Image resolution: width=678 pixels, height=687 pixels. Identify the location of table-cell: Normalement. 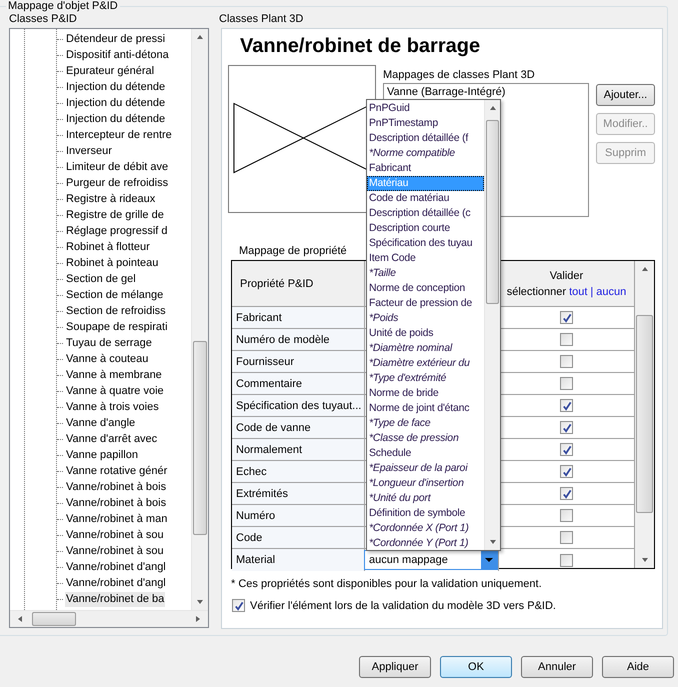
(298, 449).